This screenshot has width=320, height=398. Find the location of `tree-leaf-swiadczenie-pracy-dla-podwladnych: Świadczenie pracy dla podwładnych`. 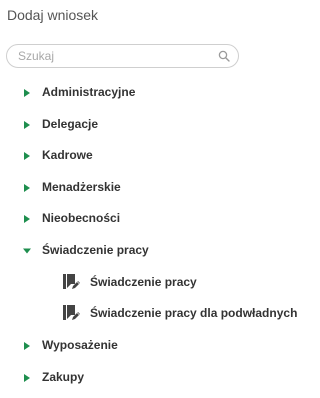

tree-leaf-swiadczenie-pracy-dla-podwladnych: Świadczenie pracy dla podwładnych is located at coordinates (152, 314).